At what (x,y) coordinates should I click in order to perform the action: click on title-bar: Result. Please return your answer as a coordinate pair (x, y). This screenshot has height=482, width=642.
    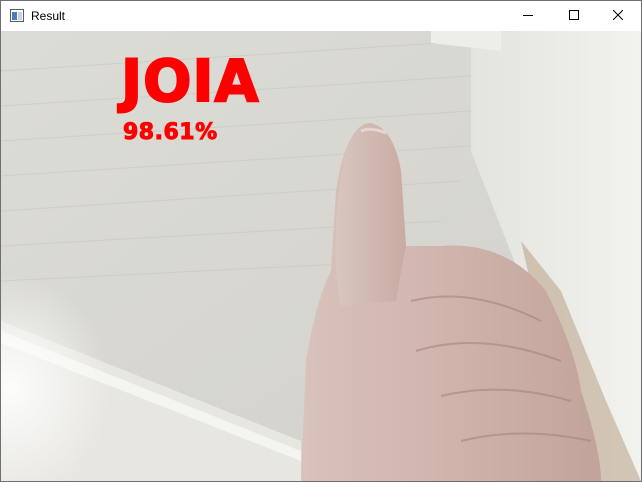
    Looking at the image, I should click on (321, 16).